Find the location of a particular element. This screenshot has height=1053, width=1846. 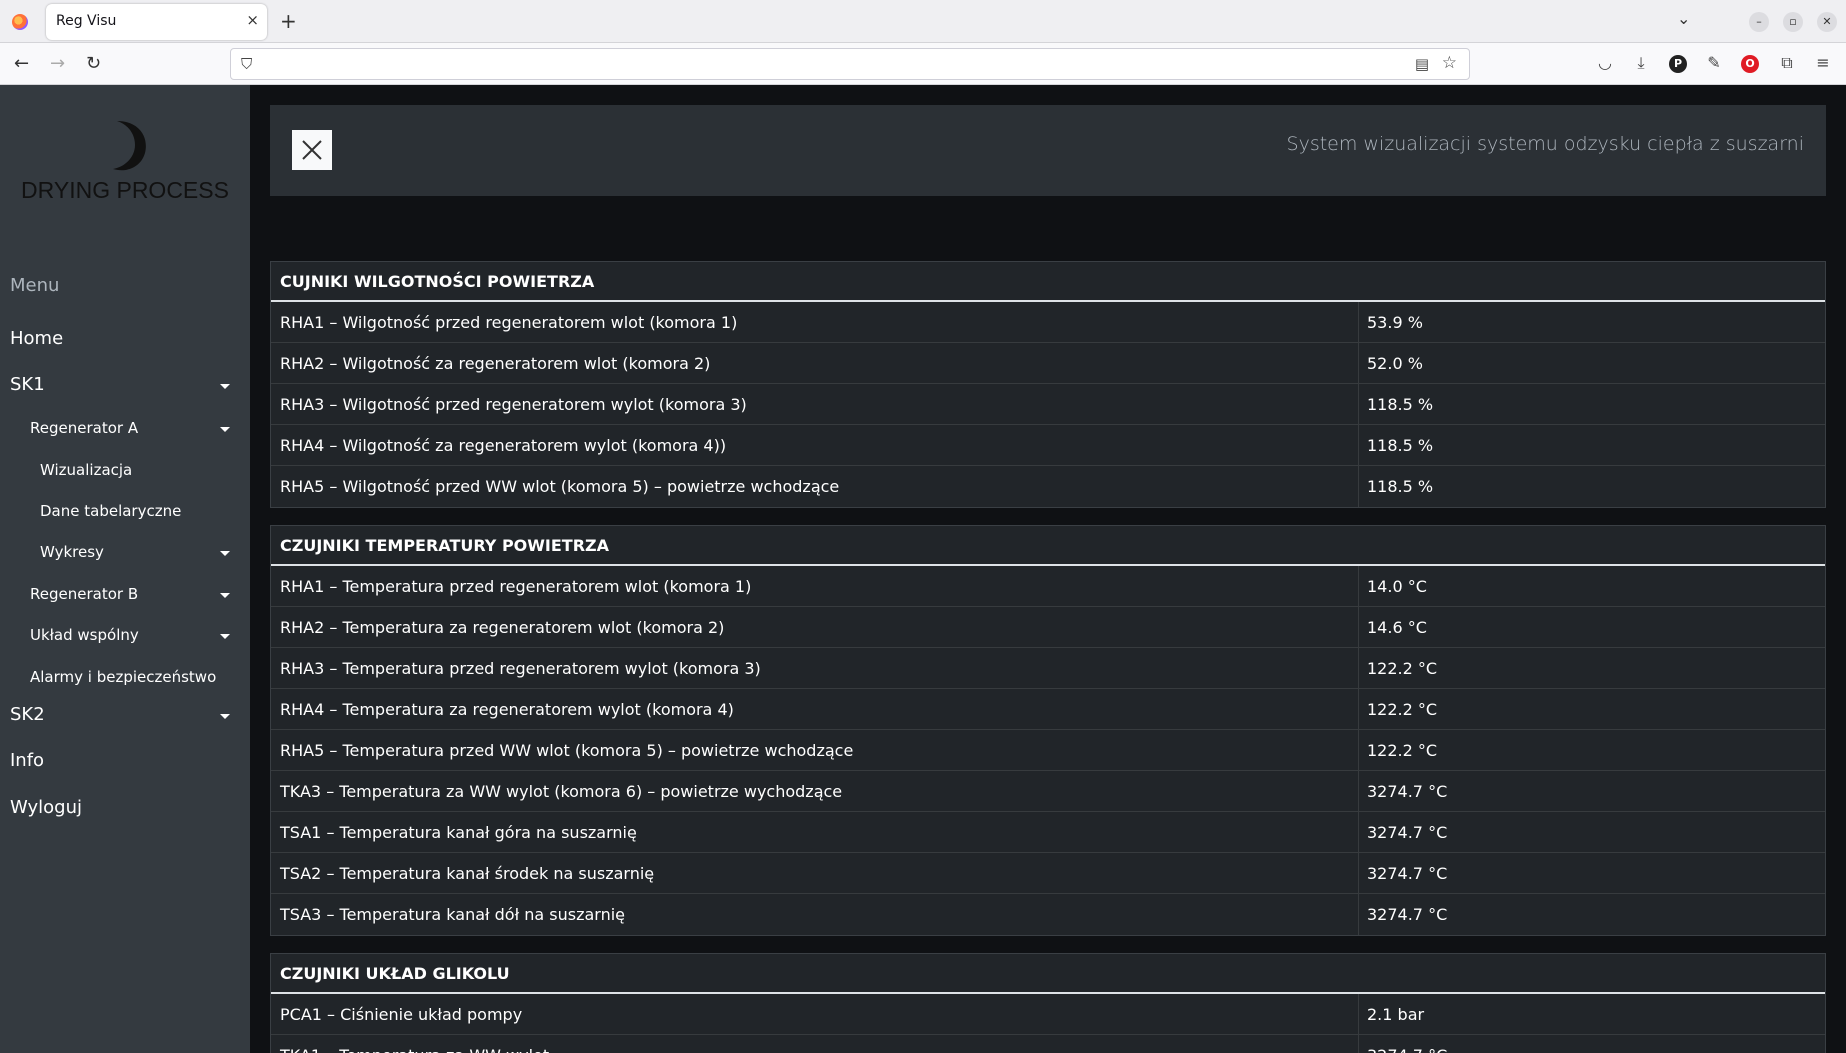

sidebar-item-home: Home is located at coordinates (125, 341).